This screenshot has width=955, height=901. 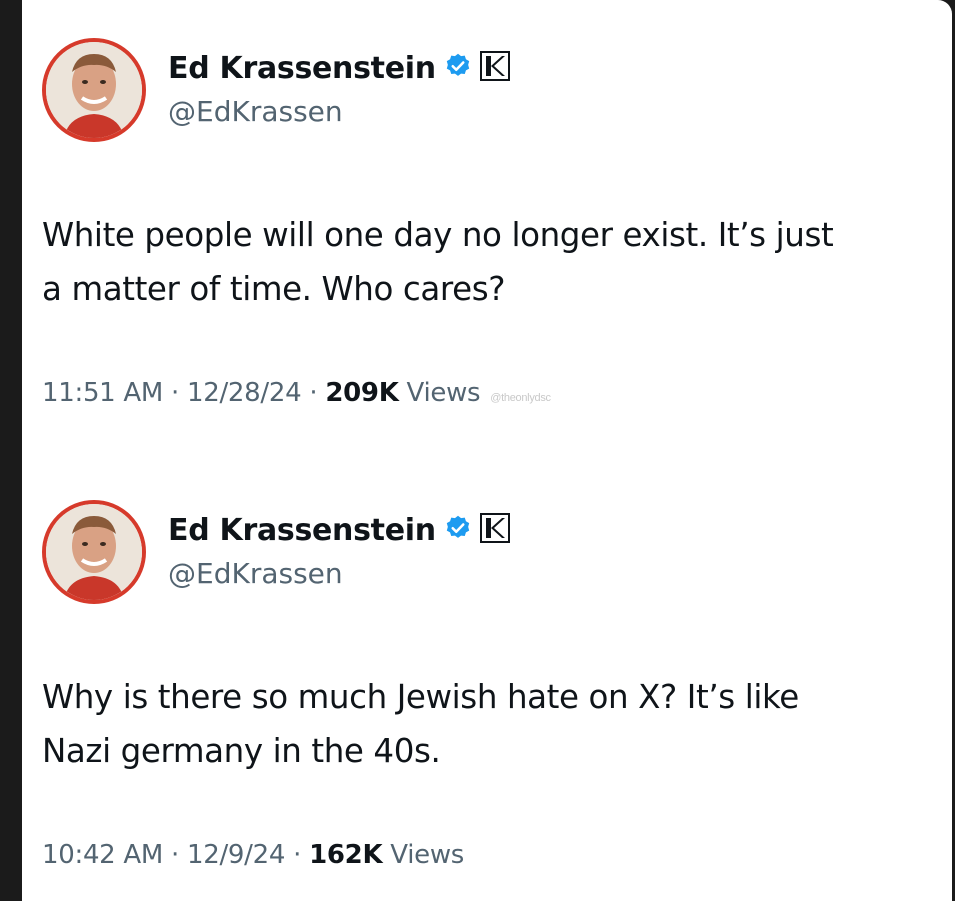 What do you see at coordinates (346, 855) in the screenshot?
I see `views-count: 162K` at bounding box center [346, 855].